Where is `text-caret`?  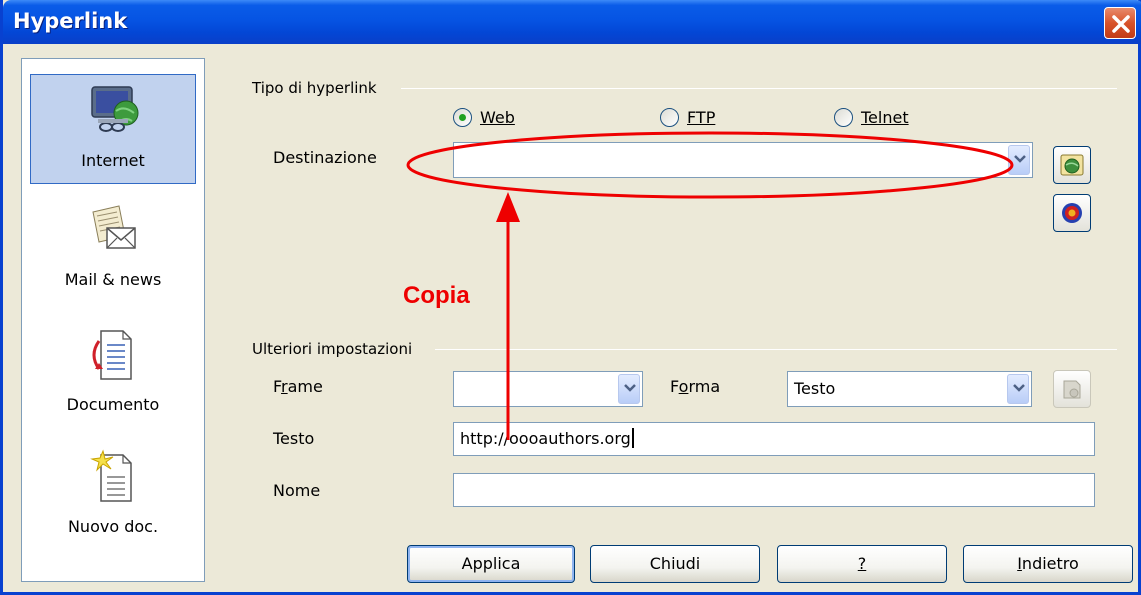 text-caret is located at coordinates (632, 438).